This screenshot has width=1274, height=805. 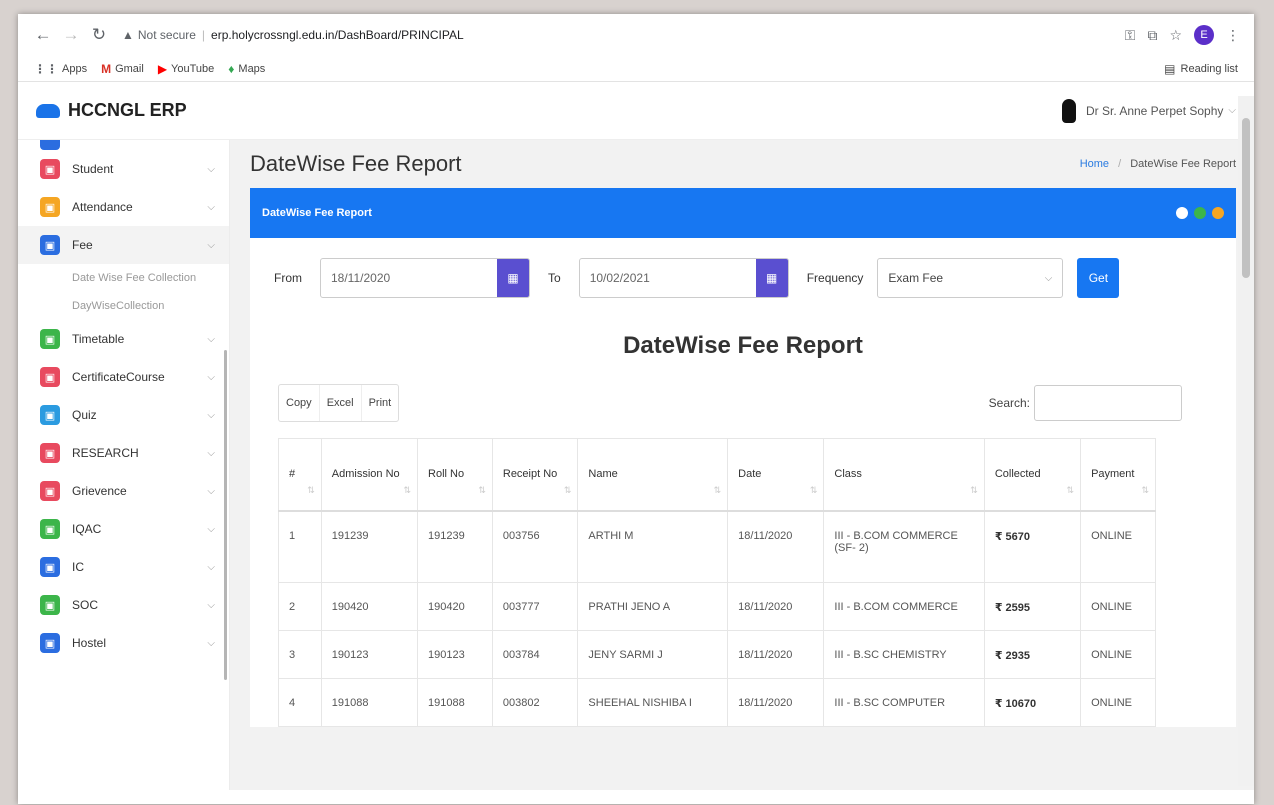 I want to click on from-label: From, so click(x=288, y=278).